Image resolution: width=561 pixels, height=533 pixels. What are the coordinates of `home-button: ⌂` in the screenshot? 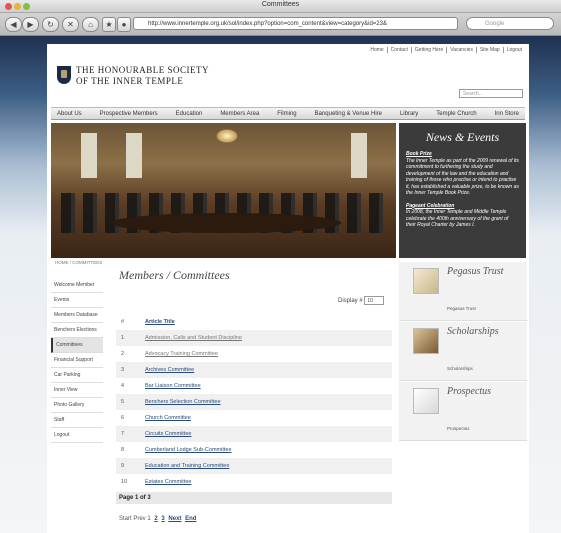 It's located at (90, 24).